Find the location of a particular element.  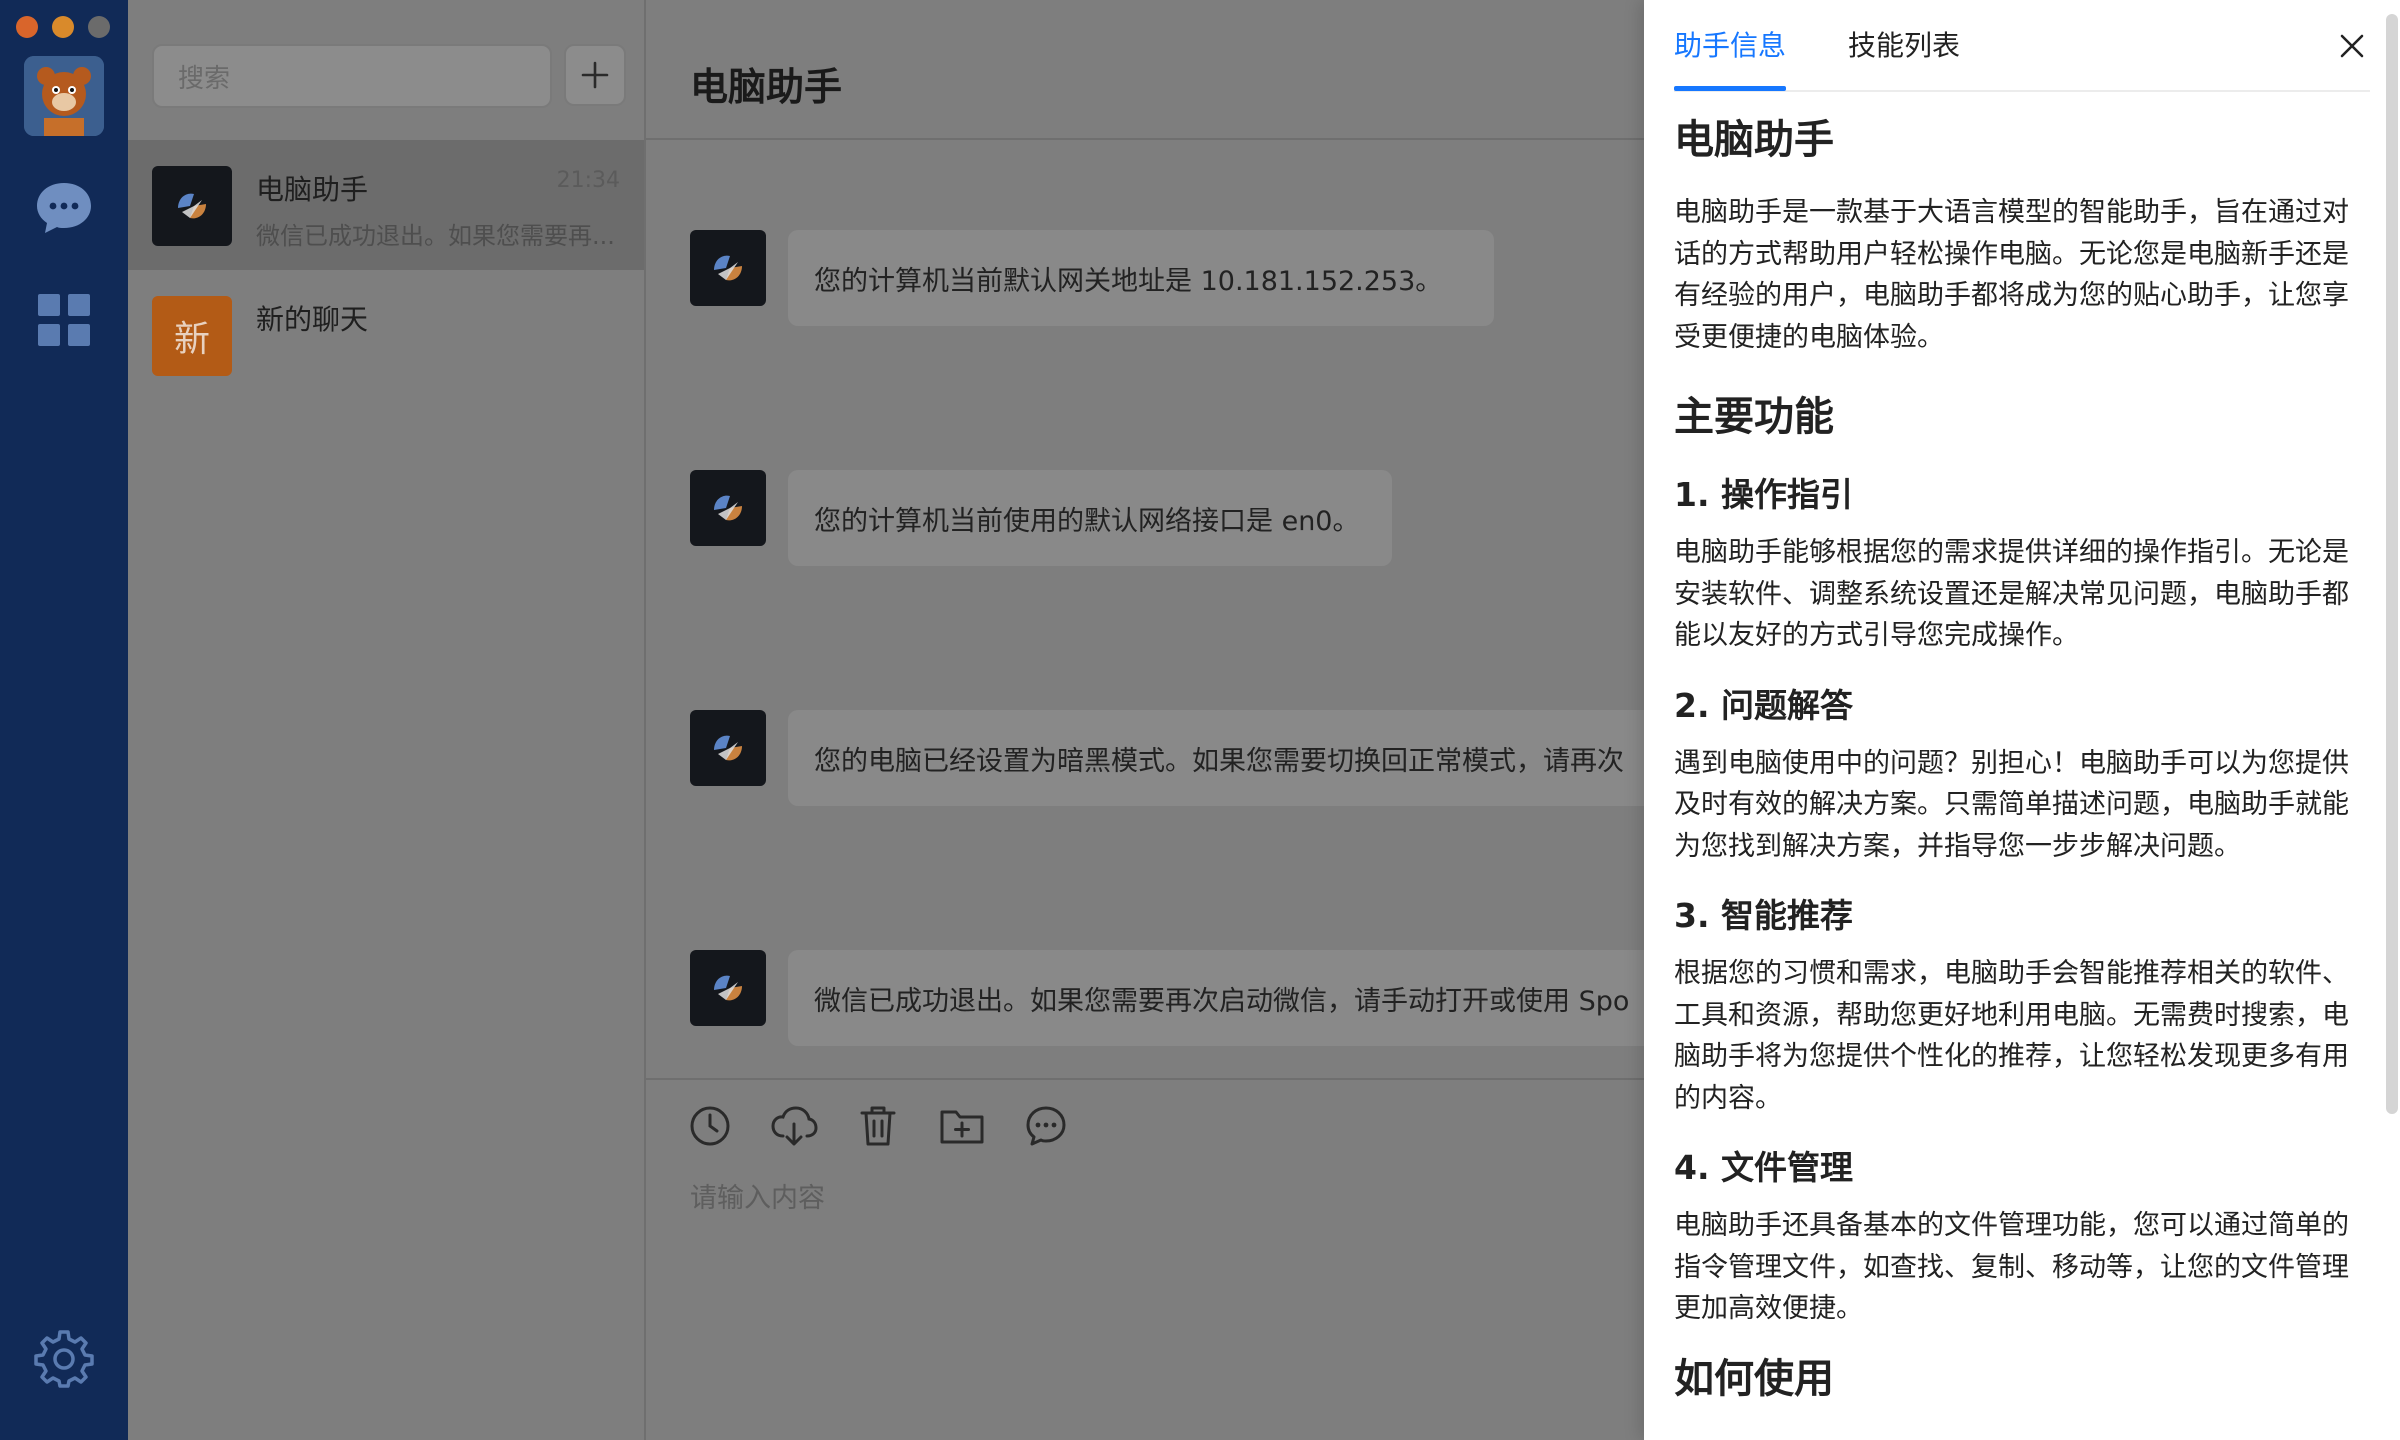

message-row: 微信已成功退出。如果您需要再次启动微信，请手动打开或使用 Spo is located at coordinates (1189, 998).